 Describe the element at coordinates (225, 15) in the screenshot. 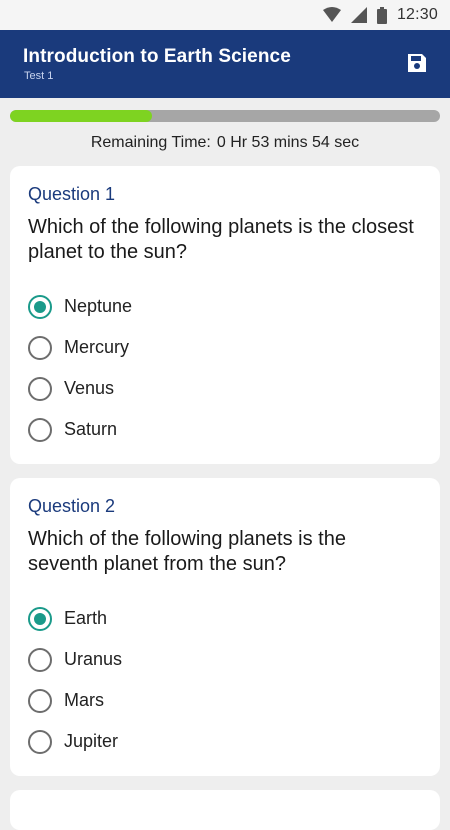

I see `status-bar: 12:30` at that location.